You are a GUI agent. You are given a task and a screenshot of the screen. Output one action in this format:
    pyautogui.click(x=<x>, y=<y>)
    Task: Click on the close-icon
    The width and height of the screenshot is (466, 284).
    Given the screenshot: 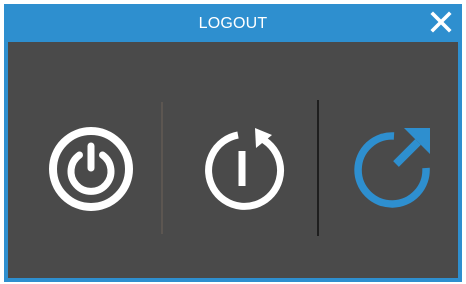 What is the action you would take?
    pyautogui.click(x=441, y=22)
    